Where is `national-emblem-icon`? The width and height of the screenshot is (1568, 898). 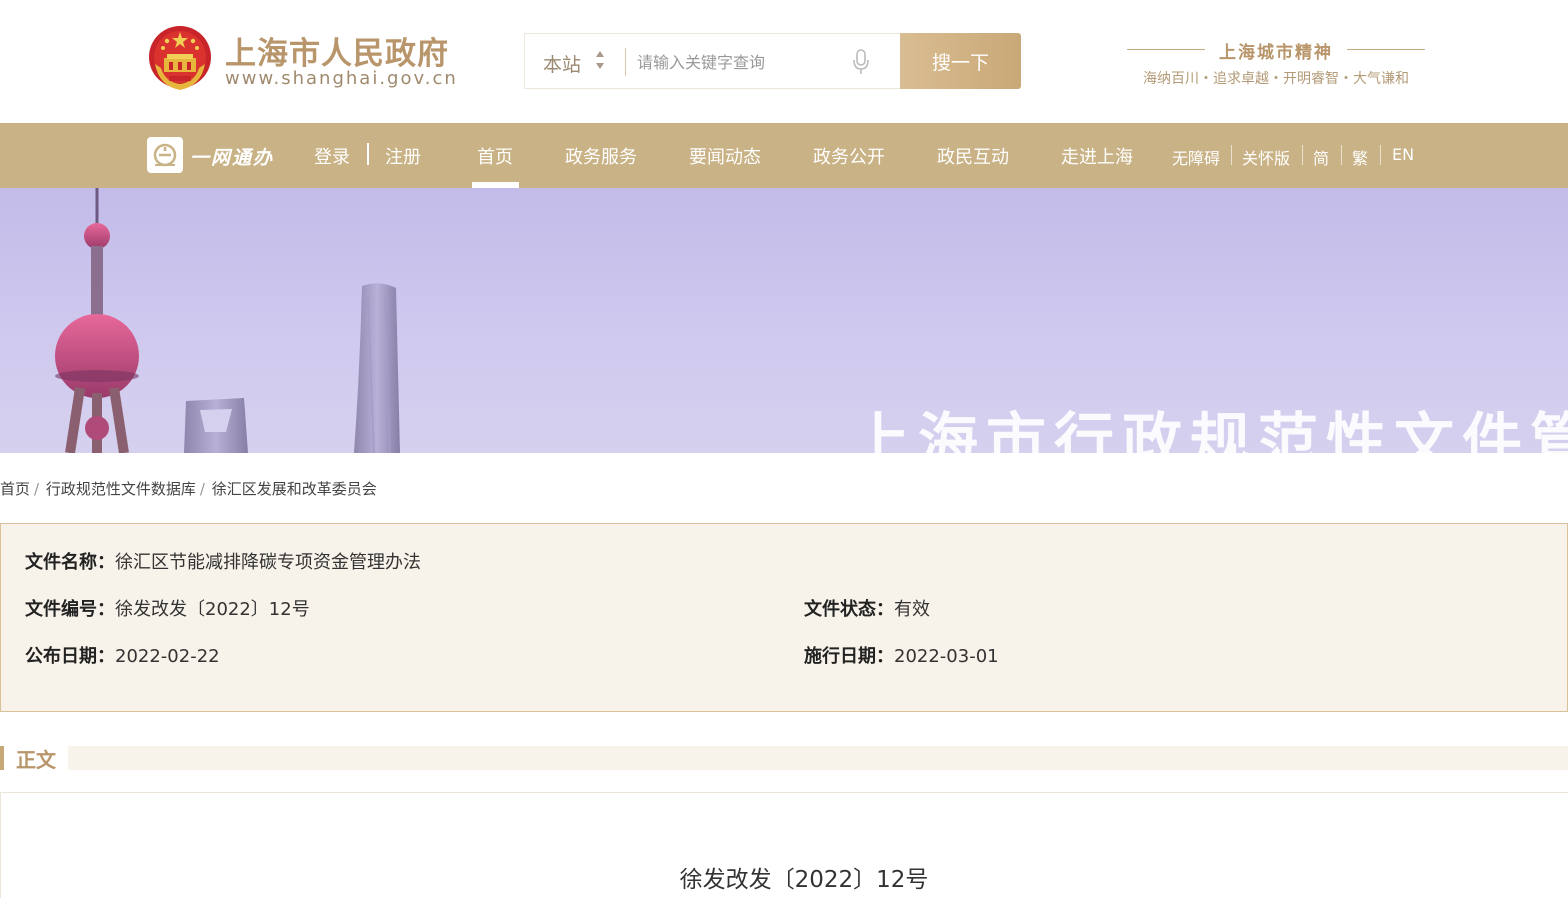 national-emblem-icon is located at coordinates (180, 58).